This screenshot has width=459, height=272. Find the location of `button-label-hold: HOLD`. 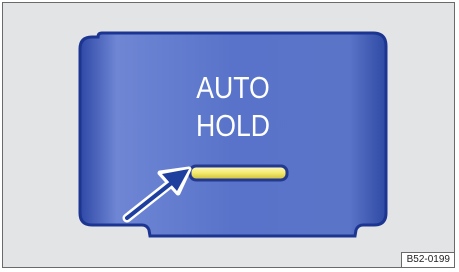

button-label-hold: HOLD is located at coordinates (233, 125).